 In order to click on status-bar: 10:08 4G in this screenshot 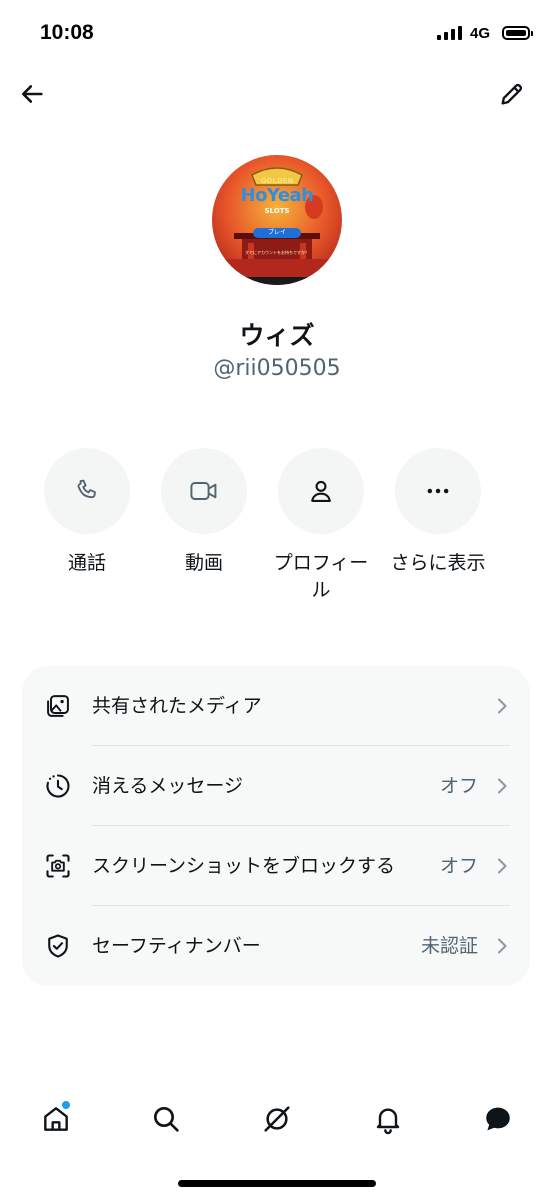, I will do `click(277, 33)`.